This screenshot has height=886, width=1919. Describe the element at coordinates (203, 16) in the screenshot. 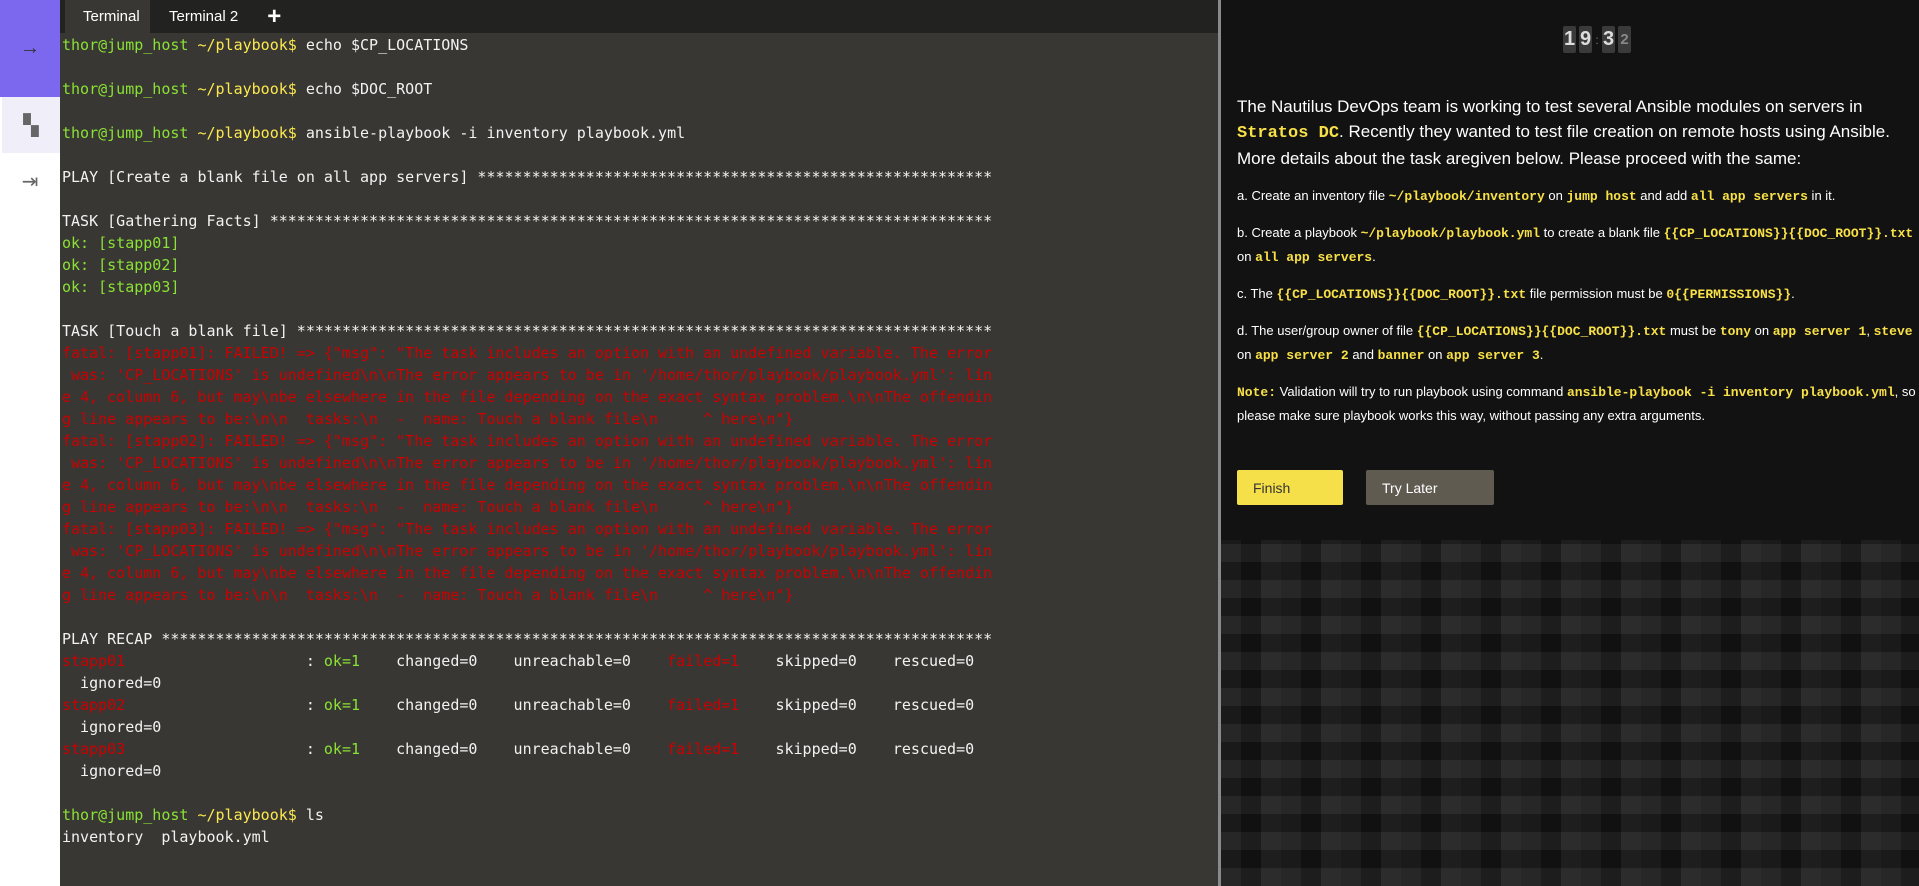

I see `tab-terminal-2: Terminal 2` at that location.